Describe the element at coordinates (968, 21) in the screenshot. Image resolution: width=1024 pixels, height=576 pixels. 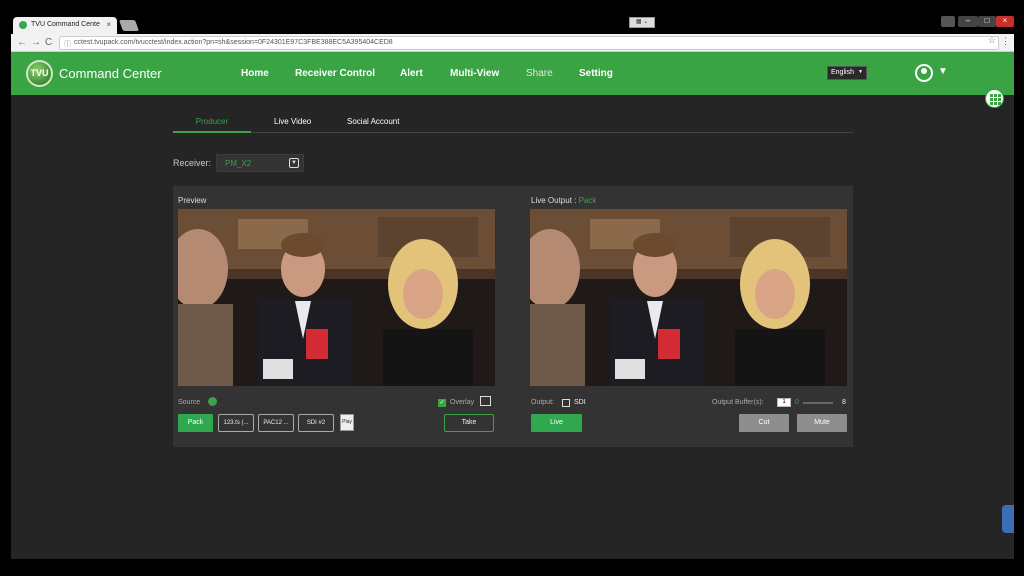
I see `minimize-button: –` at that location.